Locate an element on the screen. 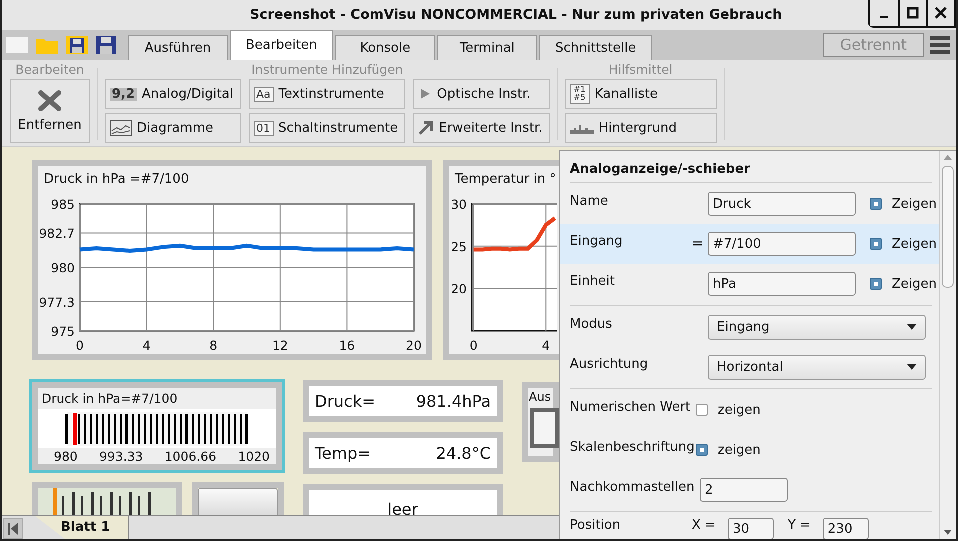 This screenshot has width=958, height=541. skip-to-start-icon is located at coordinates (13, 528).